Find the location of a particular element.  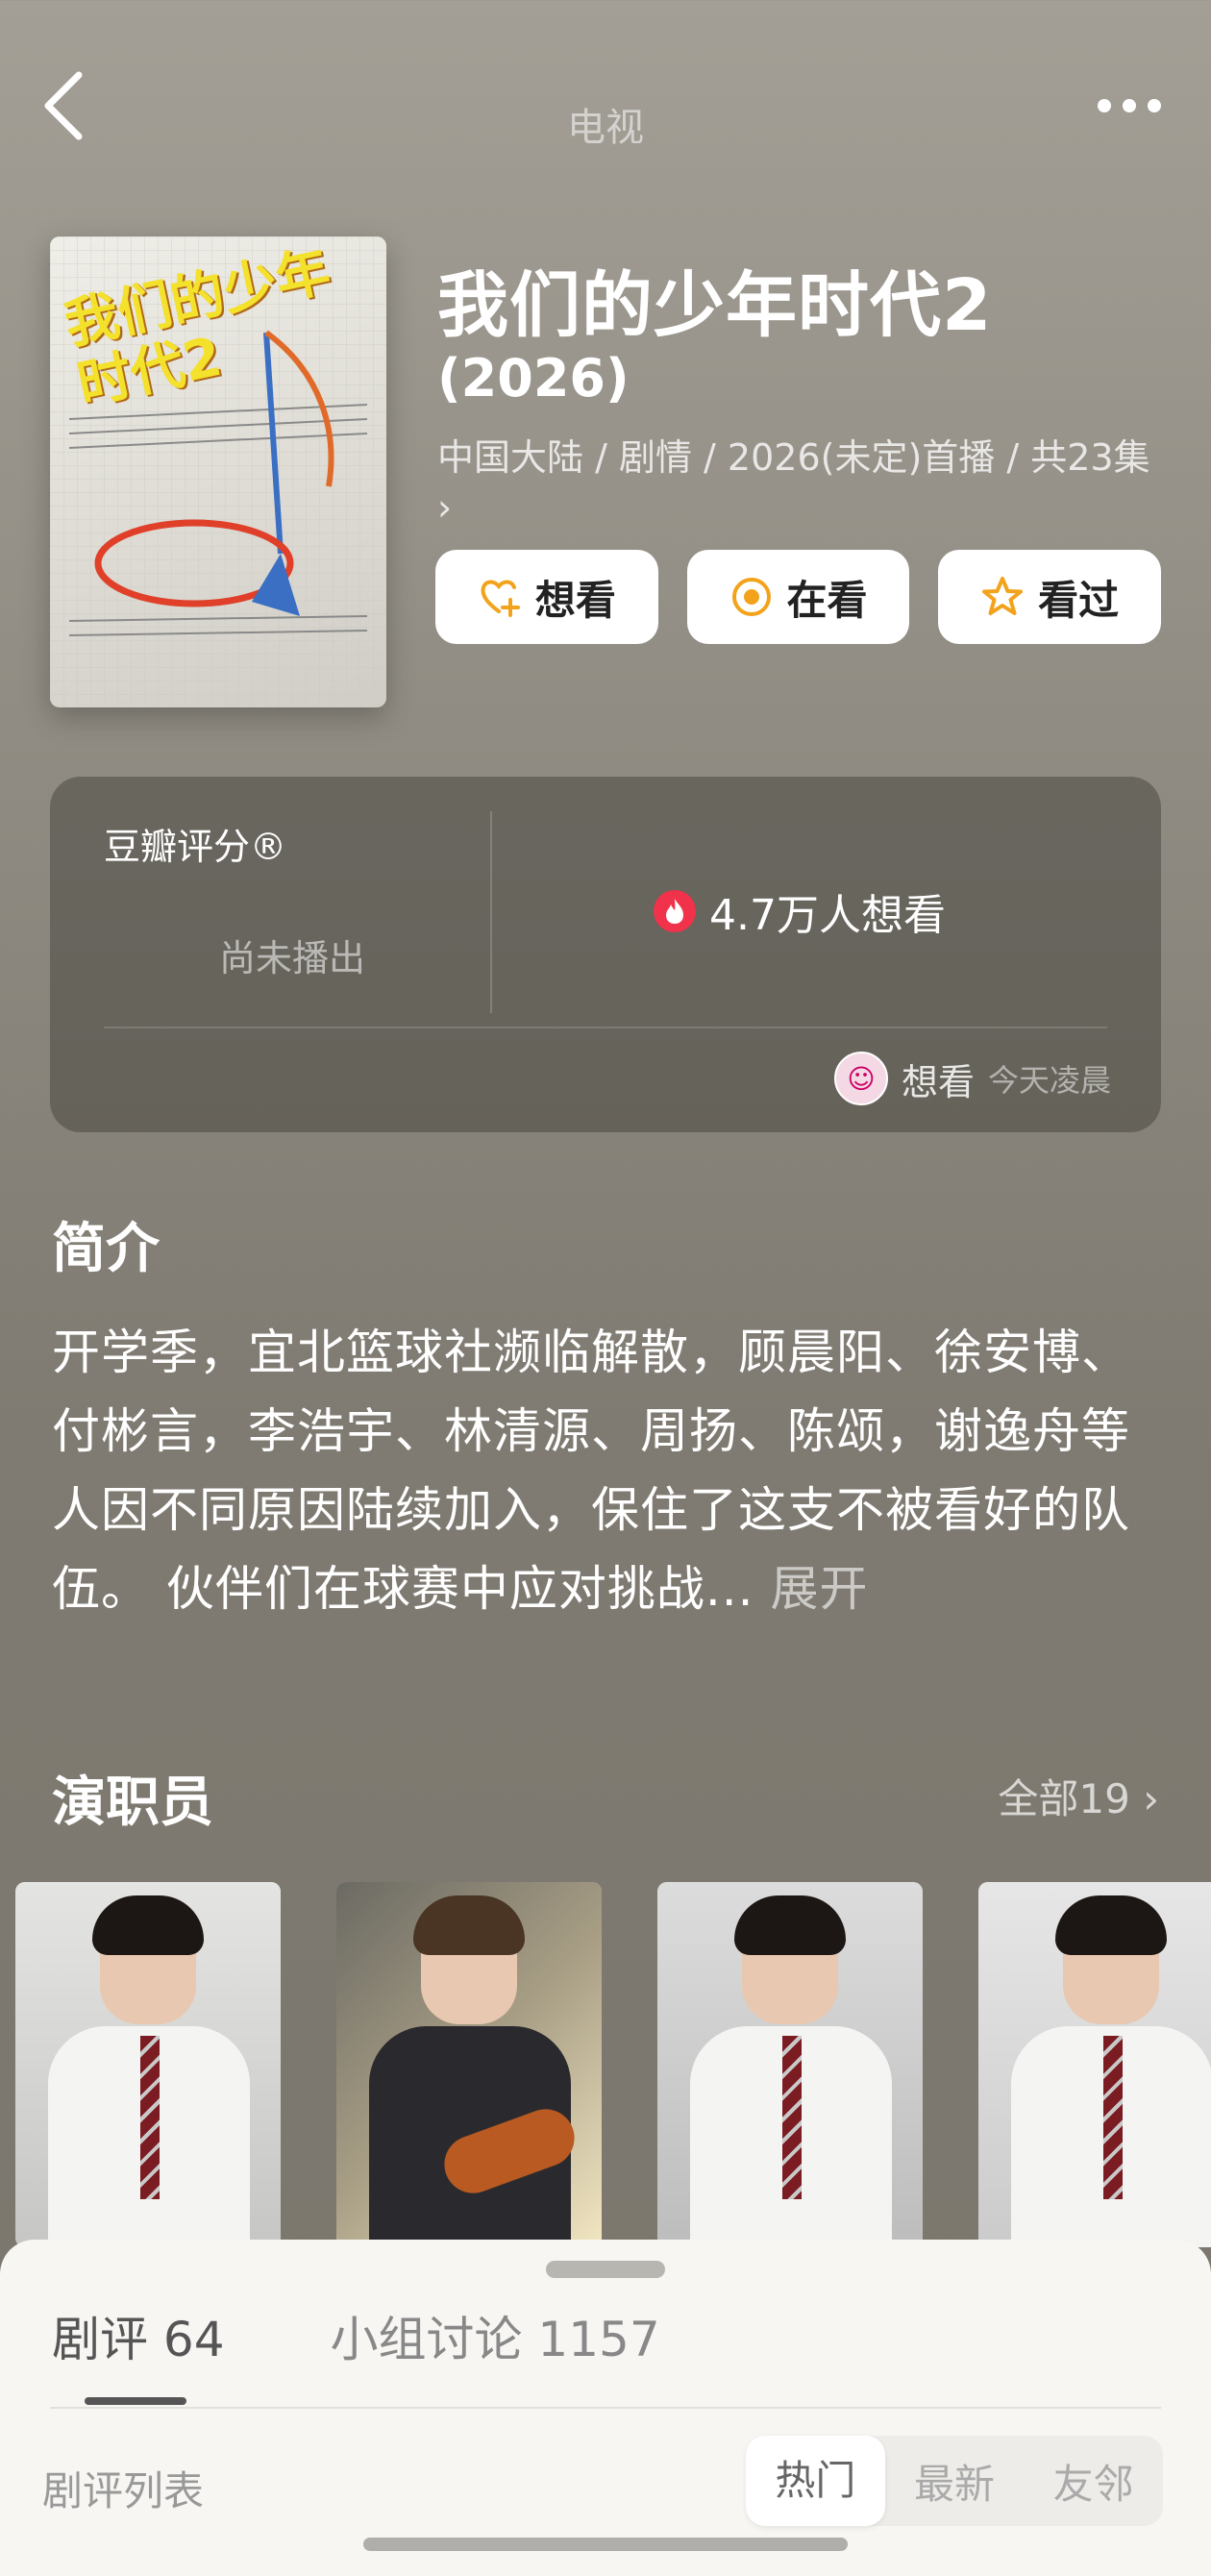

watched-button: 看过 is located at coordinates (1050, 597).